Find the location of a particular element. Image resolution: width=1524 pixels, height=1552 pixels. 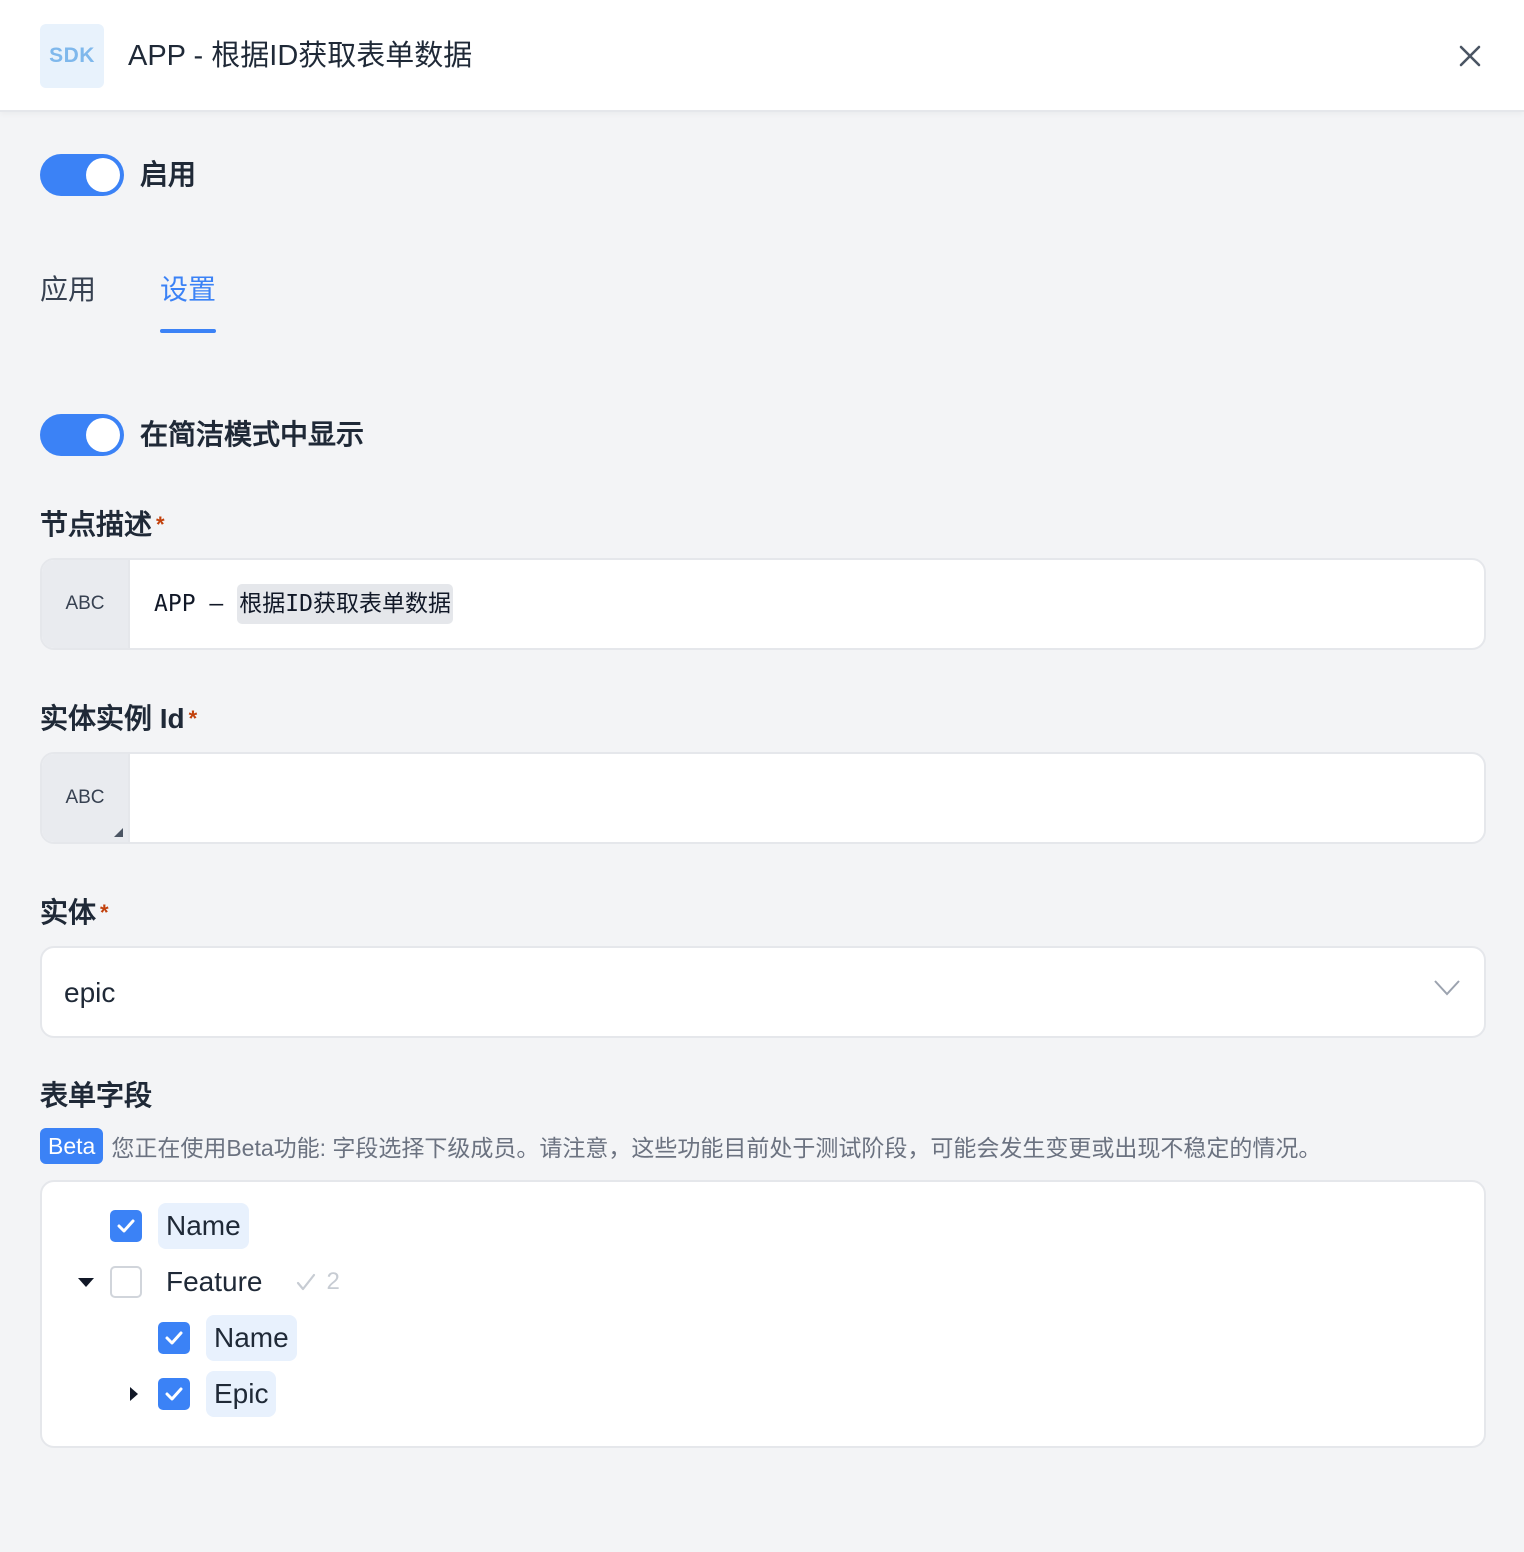

entity-label: 实体 * is located at coordinates (74, 913).